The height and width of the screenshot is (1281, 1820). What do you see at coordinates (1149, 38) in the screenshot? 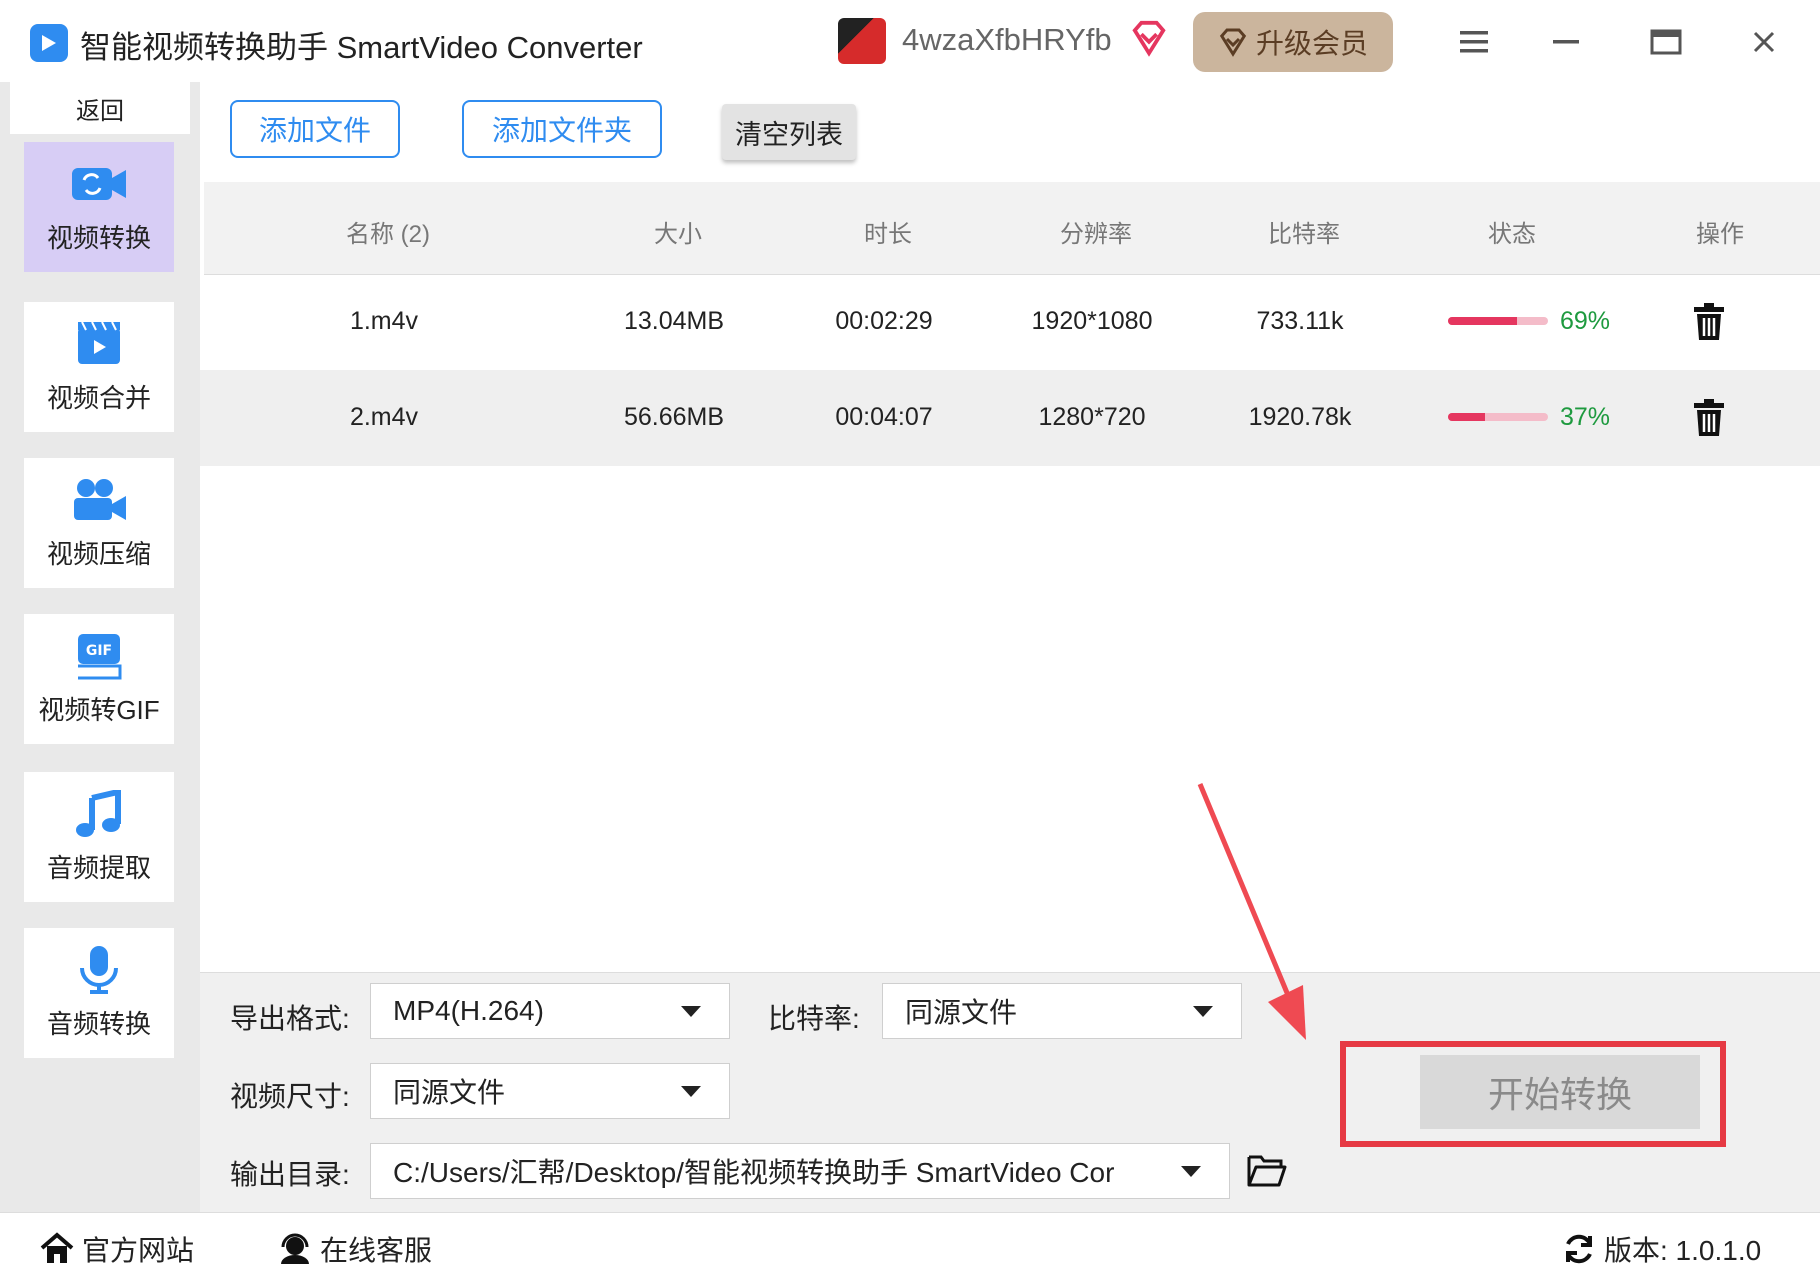
I see `vip-diamond-icon` at bounding box center [1149, 38].